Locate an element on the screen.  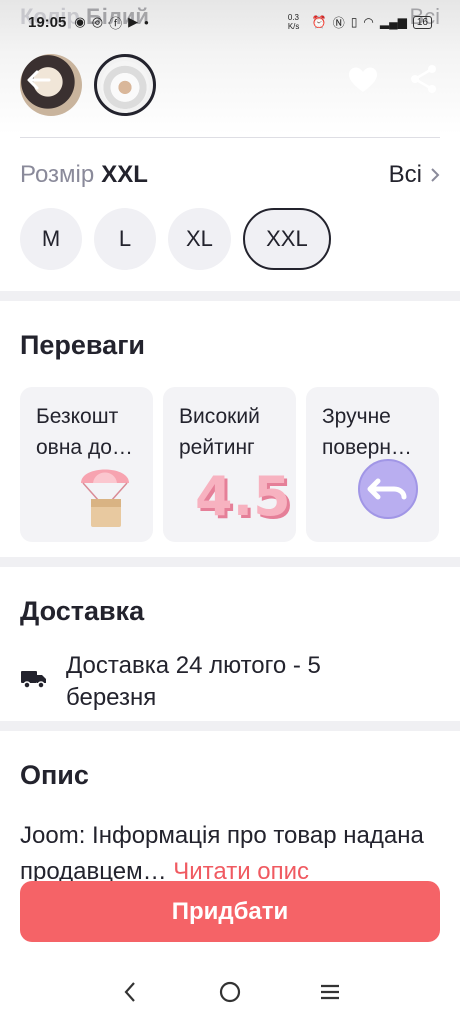
messenger-icon: ◎ is located at coordinates (97, 21).